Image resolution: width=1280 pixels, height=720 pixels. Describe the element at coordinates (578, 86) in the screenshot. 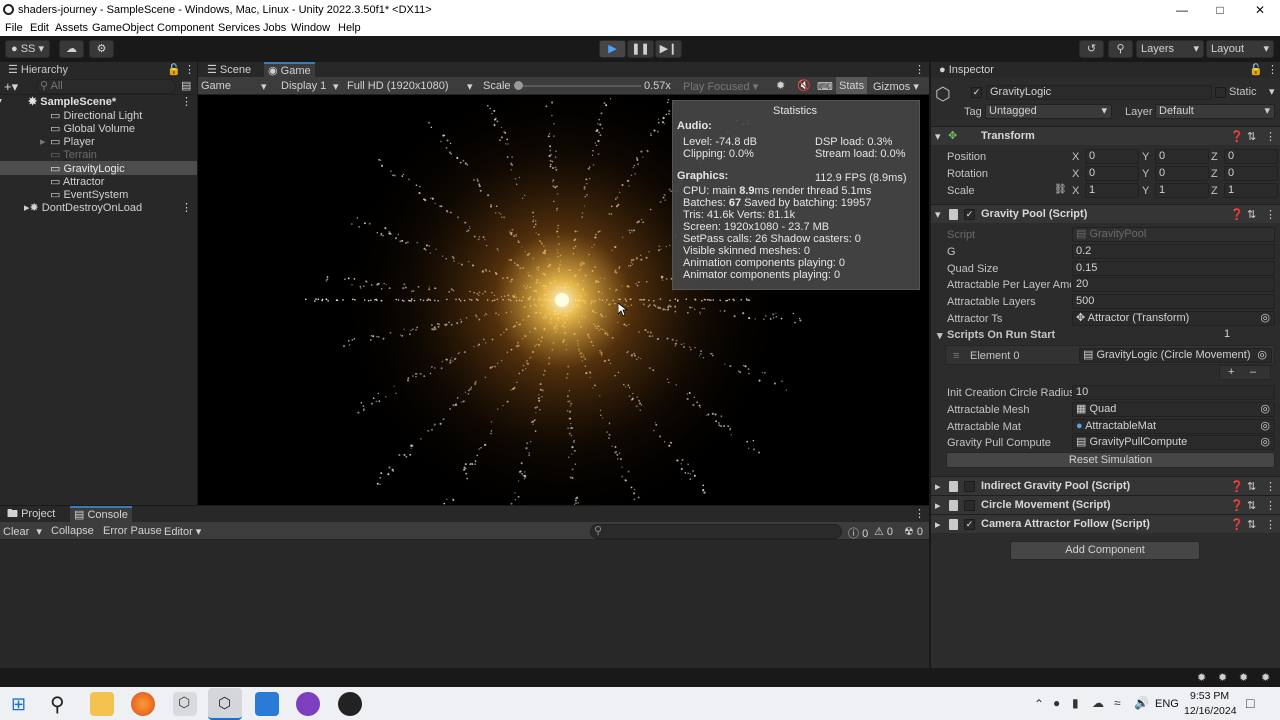

I see `scale-slider-track` at that location.